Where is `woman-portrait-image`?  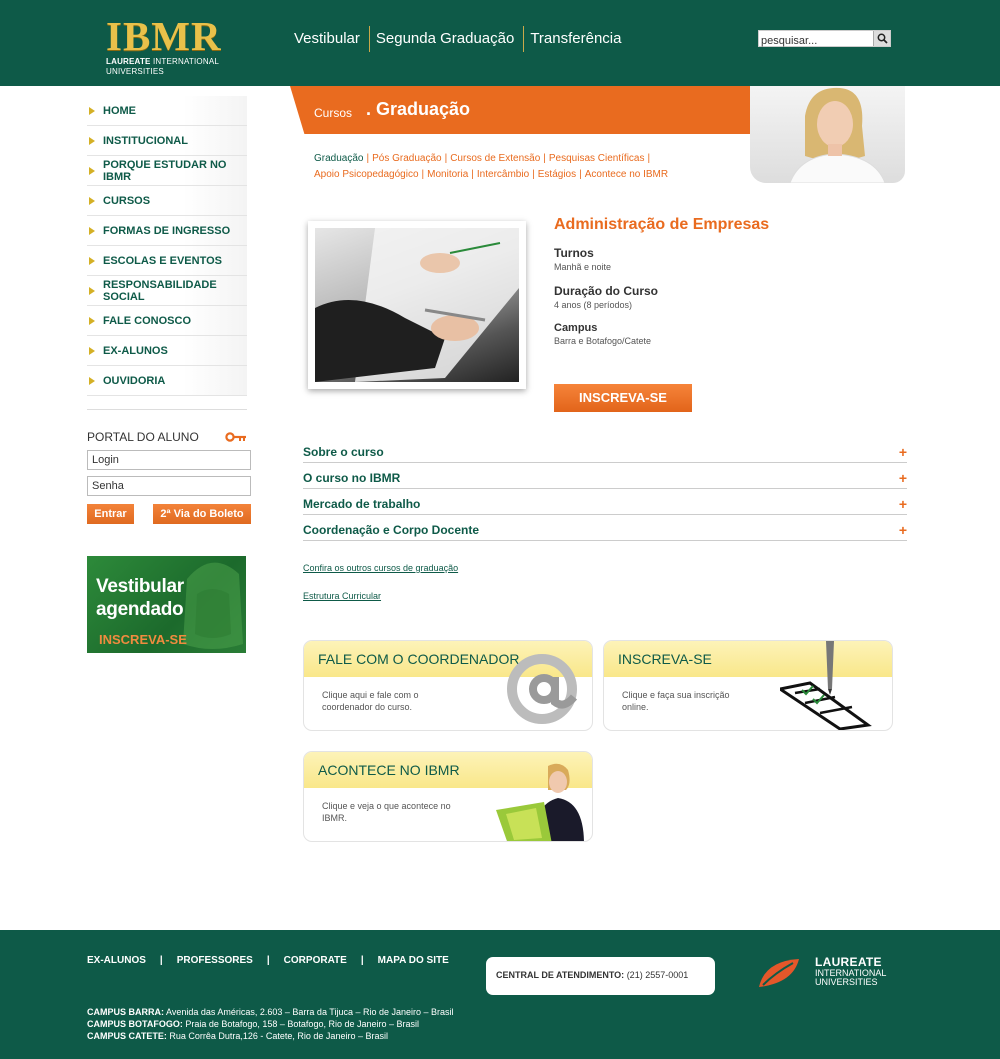
woman-portrait-image is located at coordinates (837, 135).